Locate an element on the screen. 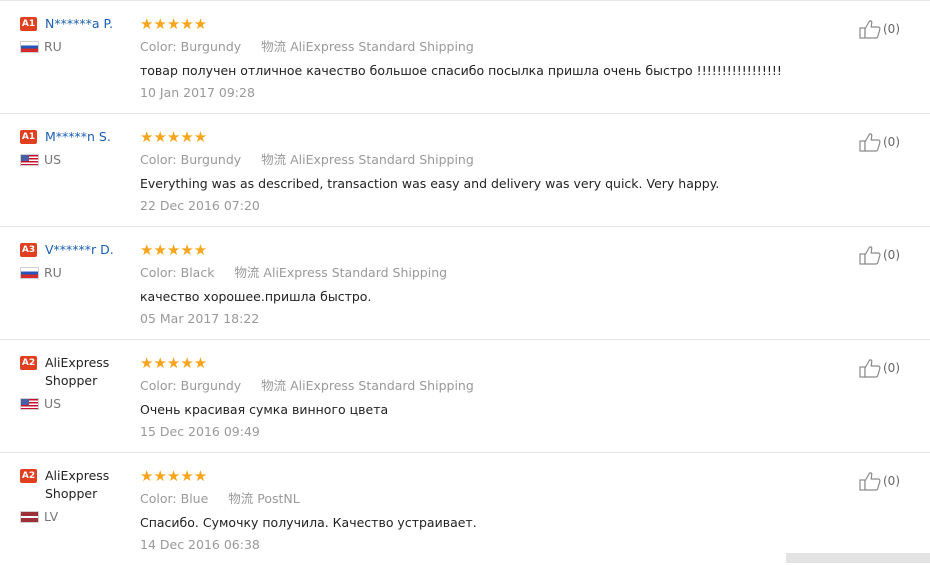  reviewer-name: M*****n S. is located at coordinates (78, 137).